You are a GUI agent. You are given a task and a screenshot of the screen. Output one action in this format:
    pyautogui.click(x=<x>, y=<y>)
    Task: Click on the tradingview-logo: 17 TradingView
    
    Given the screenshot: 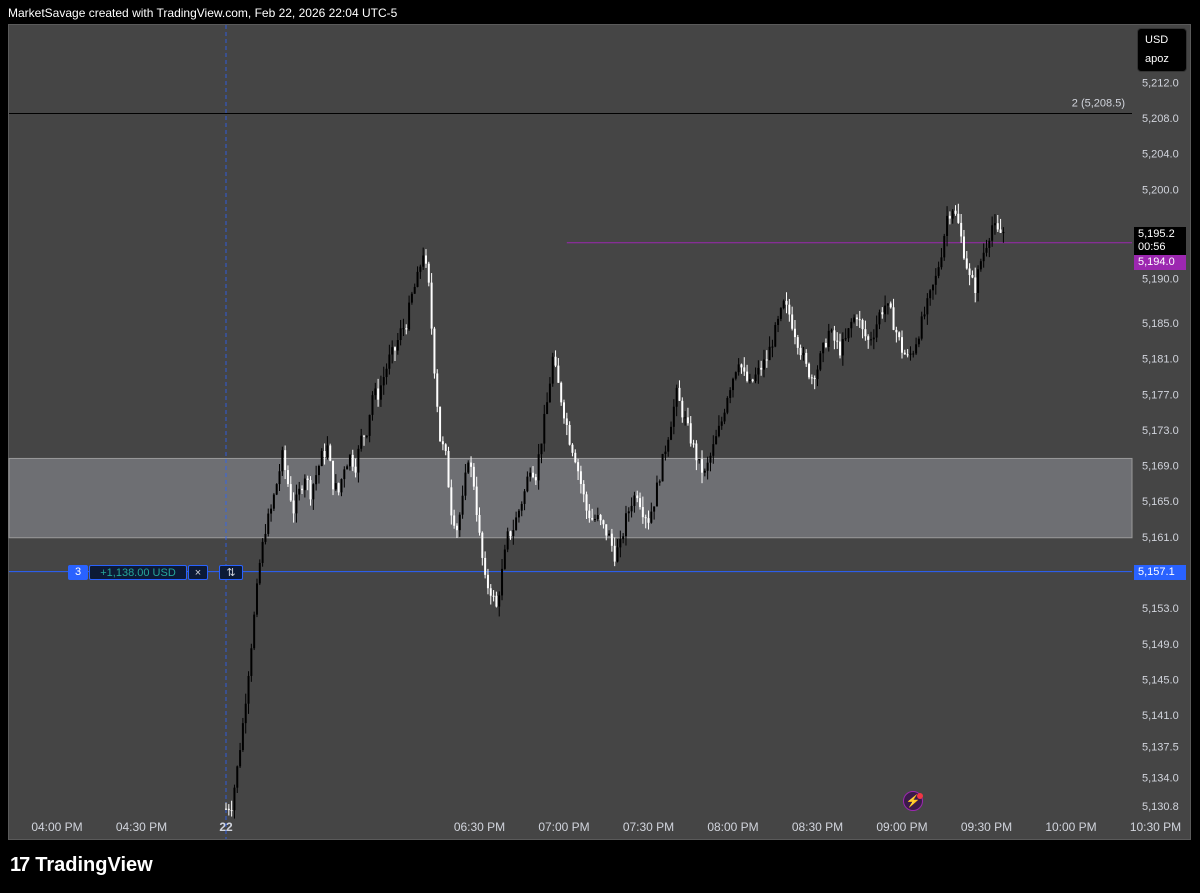 What is the action you would take?
    pyautogui.click(x=81, y=865)
    